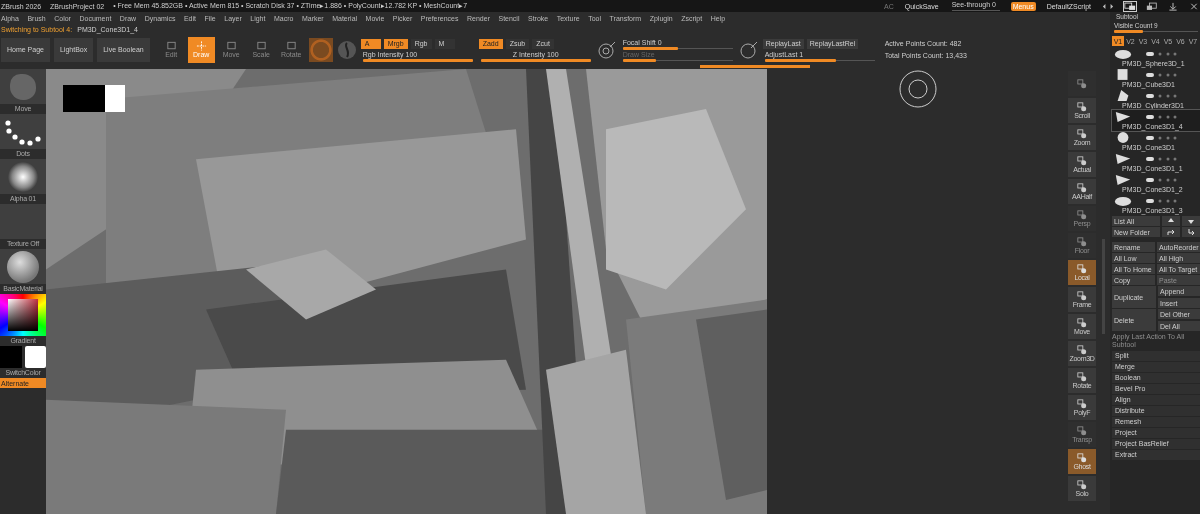 The width and height of the screenshot is (1200, 514). What do you see at coordinates (1152, 6) in the screenshot?
I see `windows-icon` at bounding box center [1152, 6].